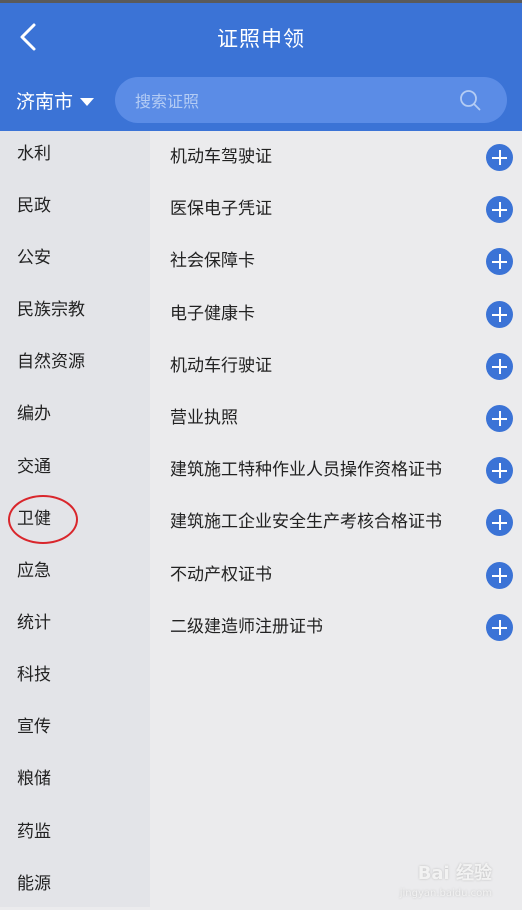 This screenshot has height=910, width=522. What do you see at coordinates (75, 571) in the screenshot?
I see `sidebar-item: 应急` at bounding box center [75, 571].